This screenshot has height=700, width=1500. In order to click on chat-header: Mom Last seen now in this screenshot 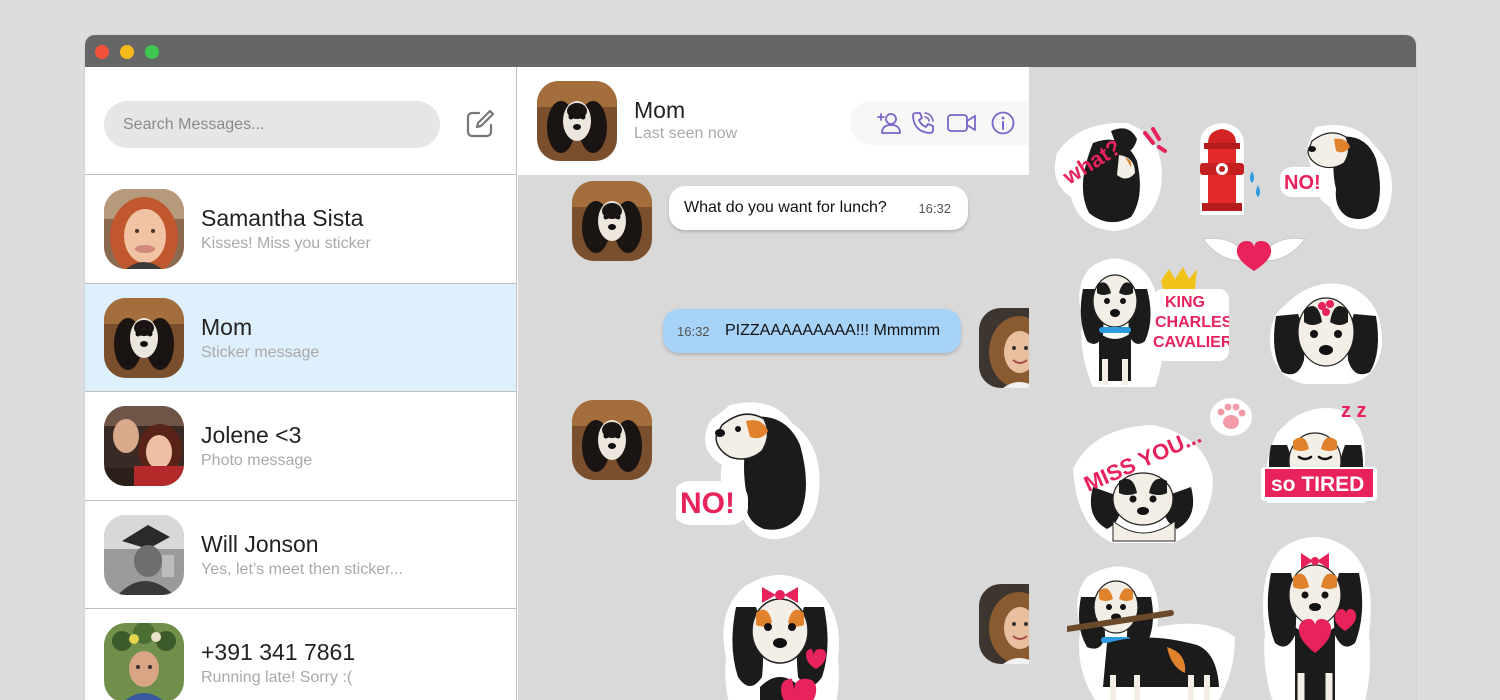, I will do `click(773, 121)`.